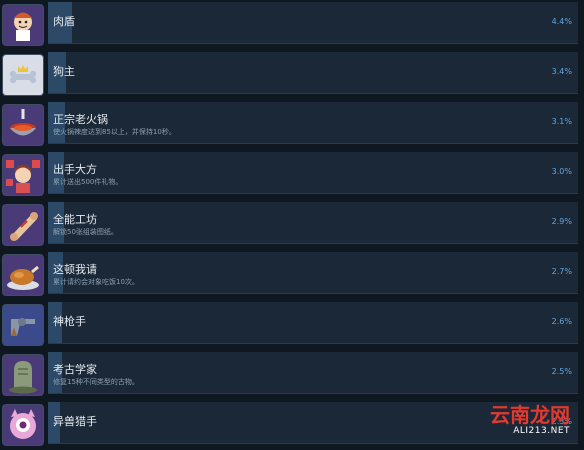  I want to click on achievement-percent: 3.4%, so click(561, 71).